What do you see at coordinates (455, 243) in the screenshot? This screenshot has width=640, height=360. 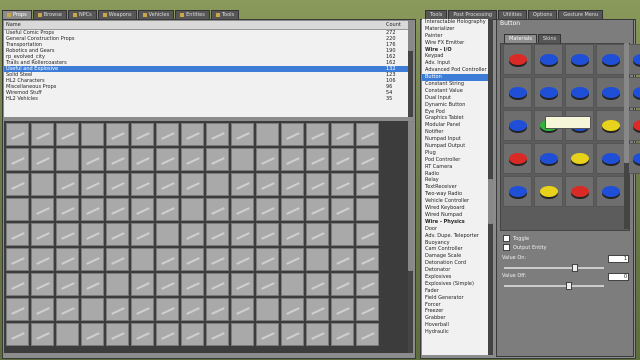 I see `wire-tool-item: Buoyancy` at bounding box center [455, 243].